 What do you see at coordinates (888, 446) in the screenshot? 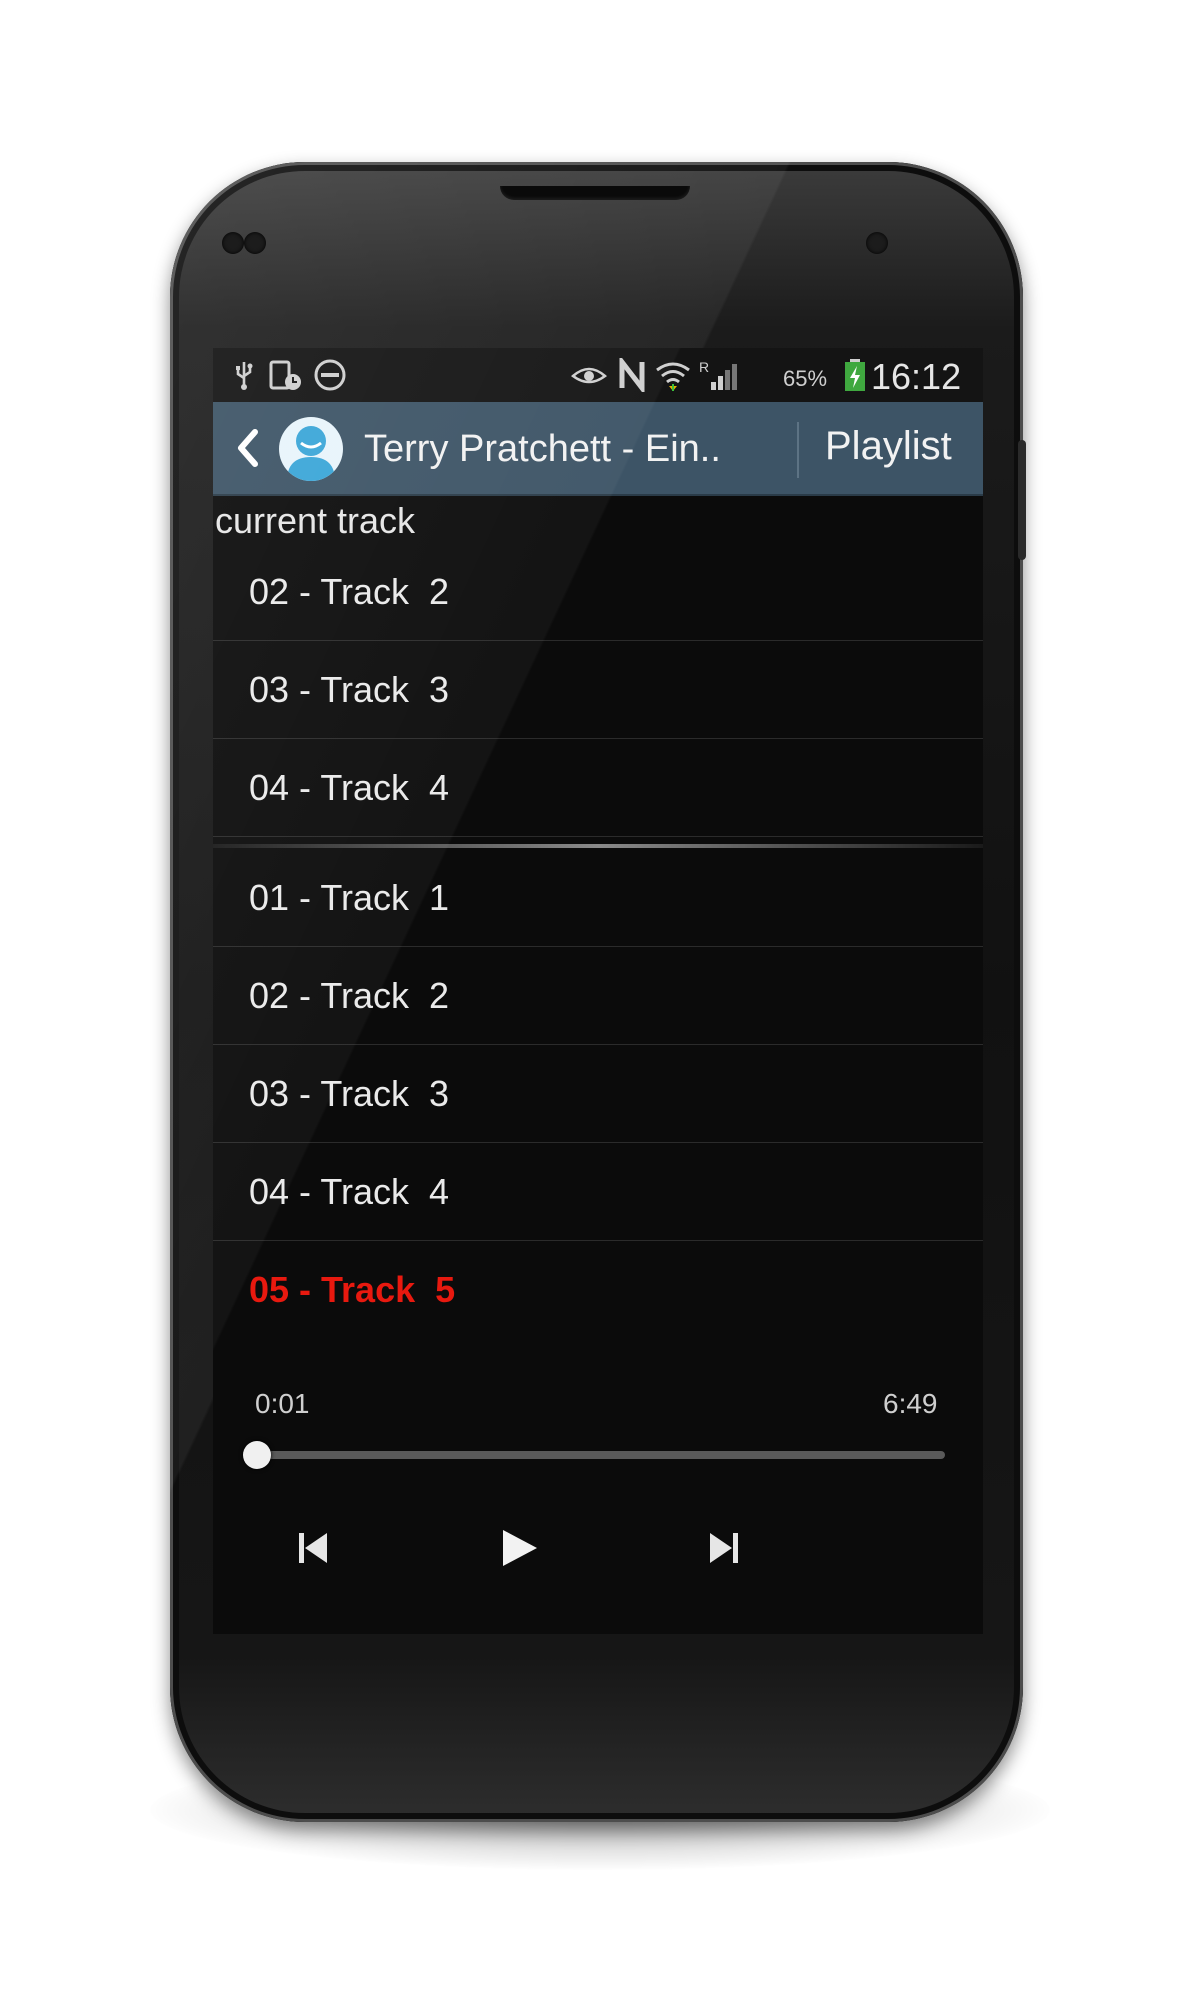
I see `playlist-button: Playlist` at bounding box center [888, 446].